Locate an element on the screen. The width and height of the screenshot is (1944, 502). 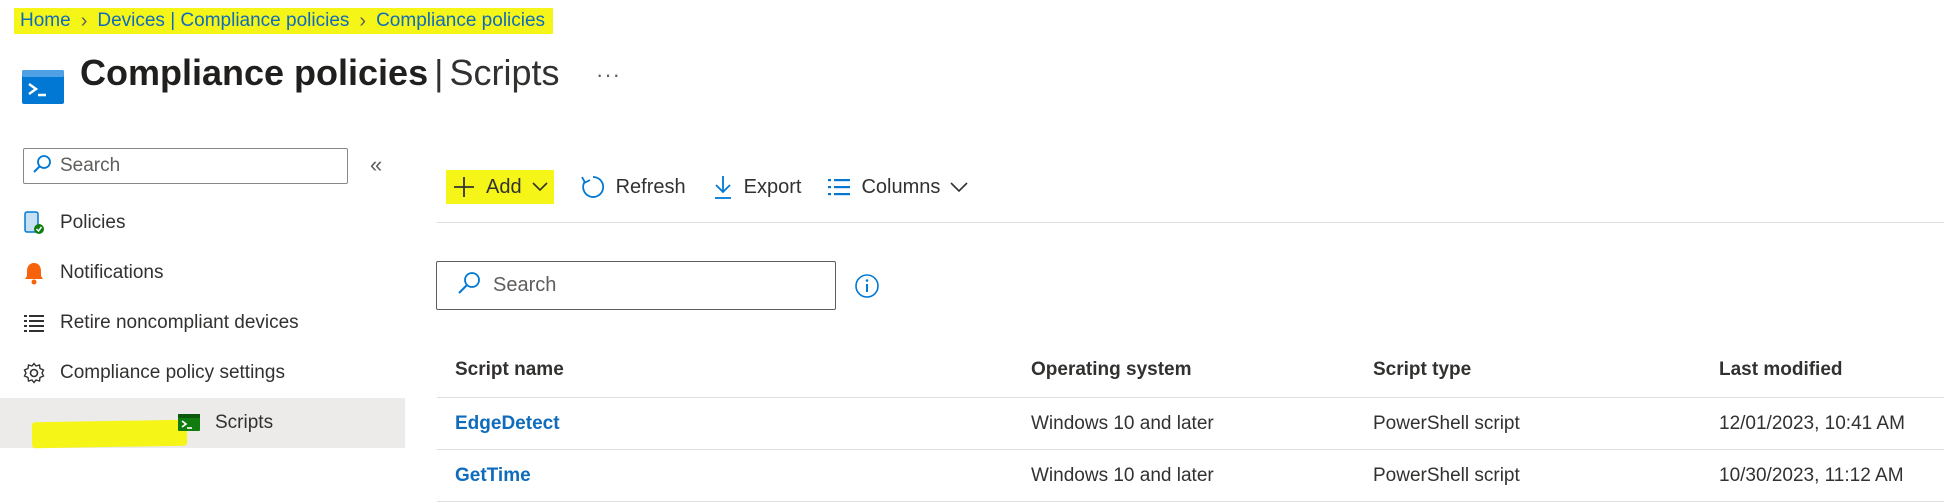
columns-button: Columns is located at coordinates (897, 187).